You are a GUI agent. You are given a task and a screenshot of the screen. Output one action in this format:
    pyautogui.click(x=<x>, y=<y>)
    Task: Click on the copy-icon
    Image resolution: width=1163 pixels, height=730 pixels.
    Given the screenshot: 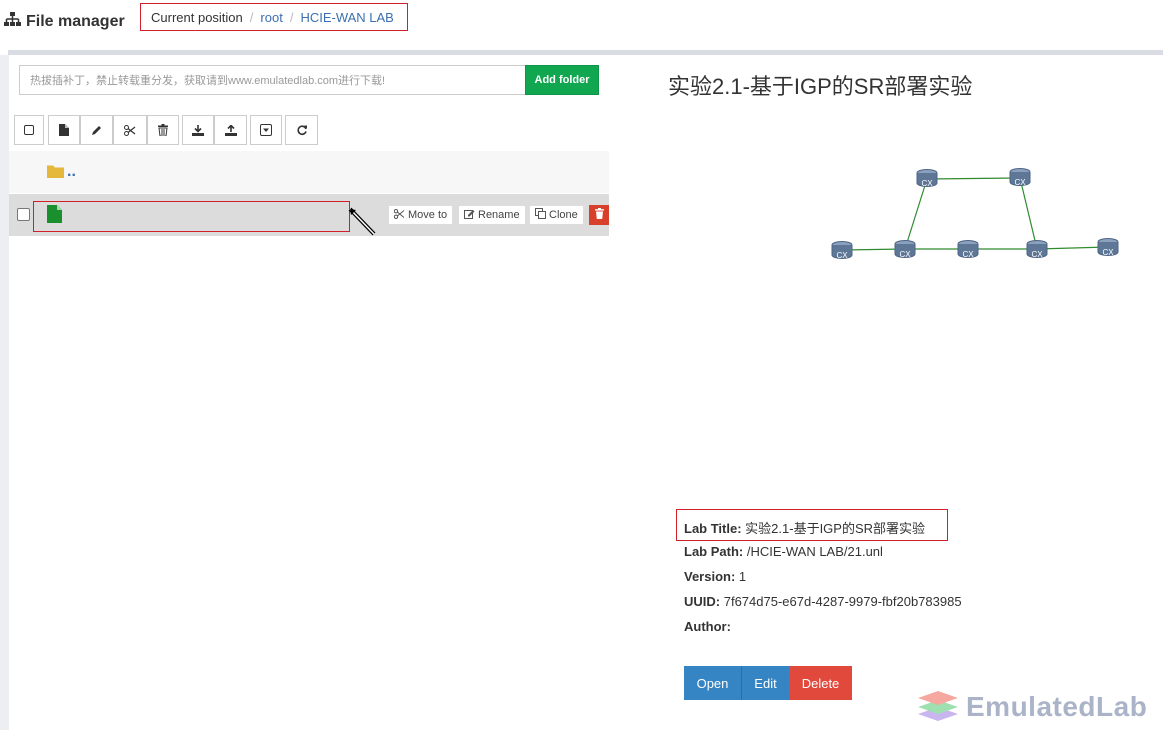 What is the action you would take?
    pyautogui.click(x=540, y=215)
    